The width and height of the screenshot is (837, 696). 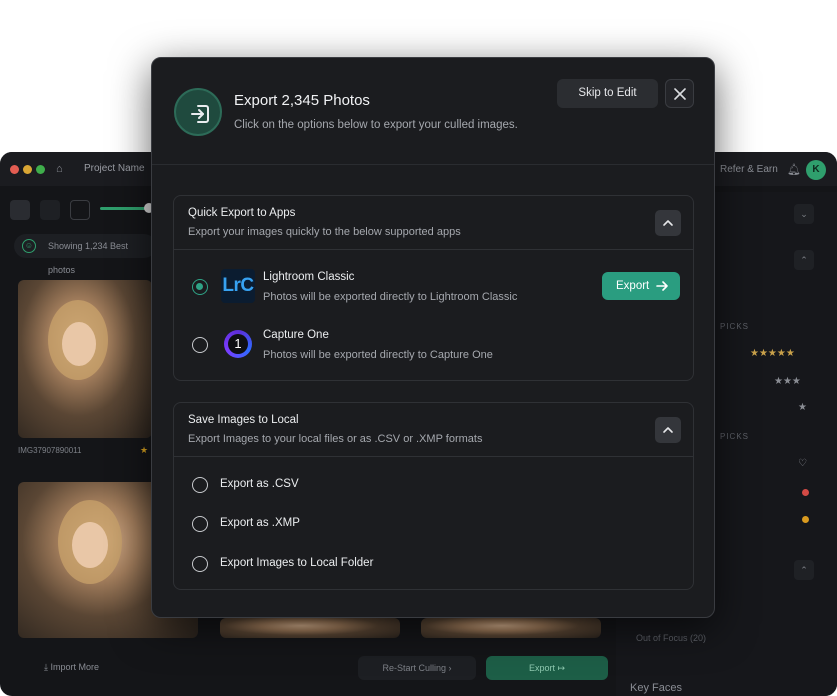 I want to click on capture-one-name: Capture One, so click(x=296, y=335).